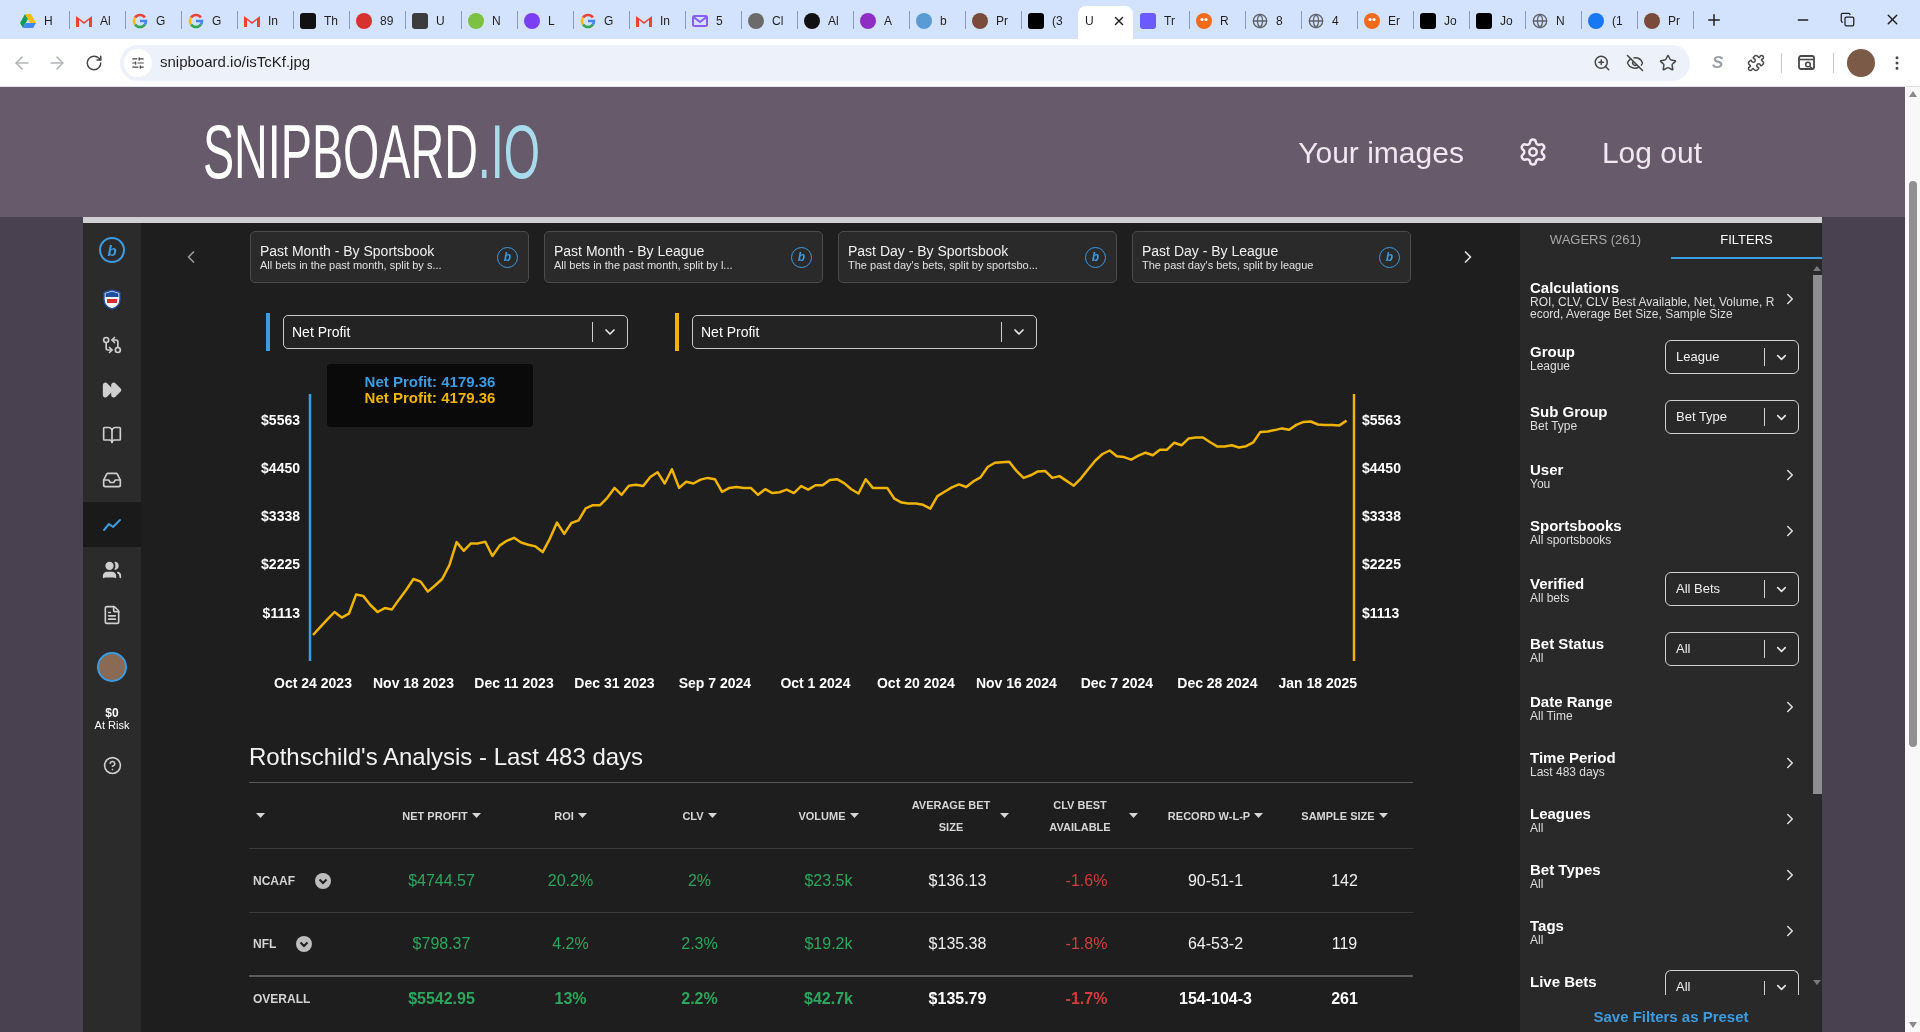 This screenshot has width=1920, height=1032. What do you see at coordinates (282, 999) in the screenshot?
I see `row-label: OVERALL` at bounding box center [282, 999].